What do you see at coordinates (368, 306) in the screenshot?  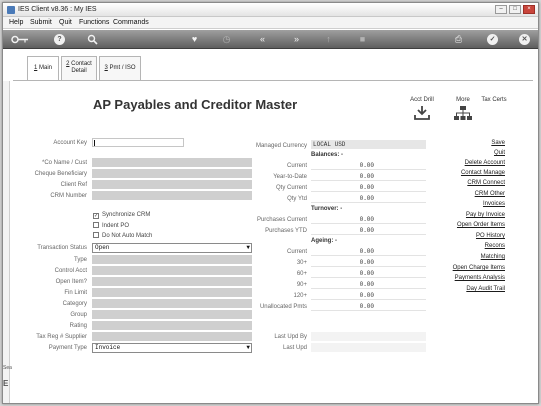 I see `unallocated-pmts-value: 0.00` at bounding box center [368, 306].